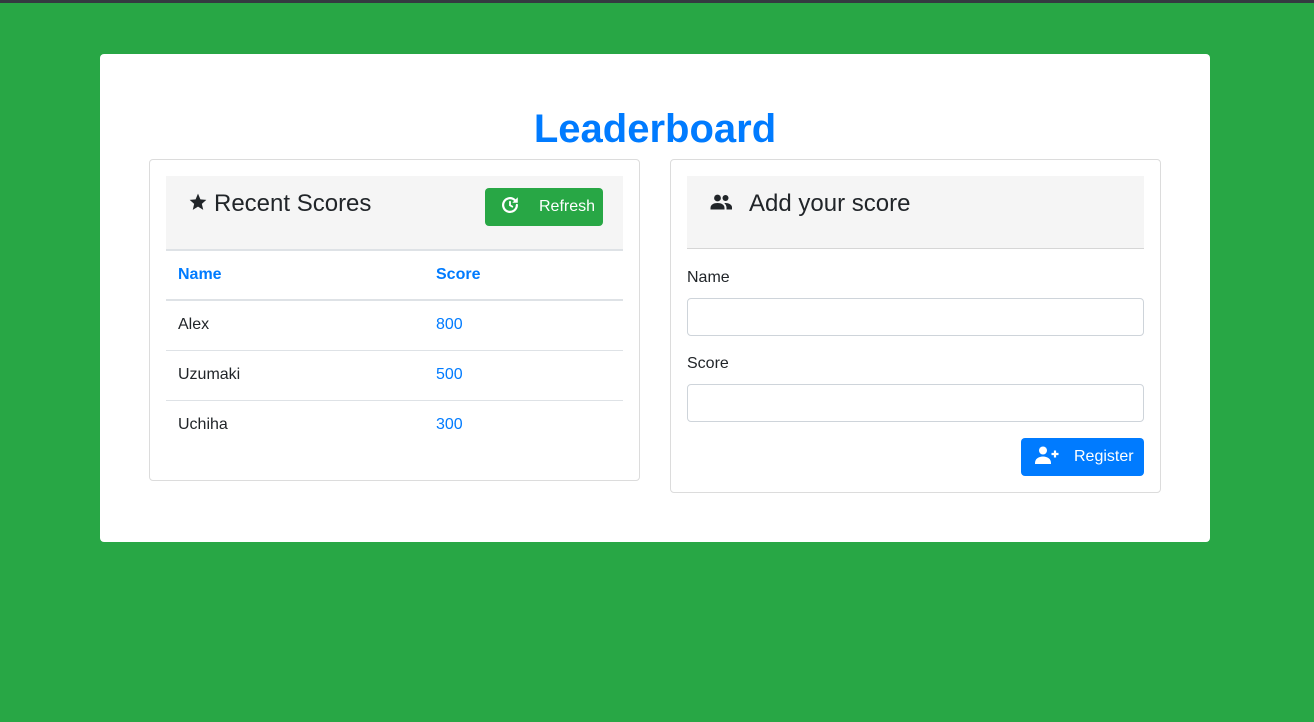  I want to click on table-row: Alex 800, so click(394, 325).